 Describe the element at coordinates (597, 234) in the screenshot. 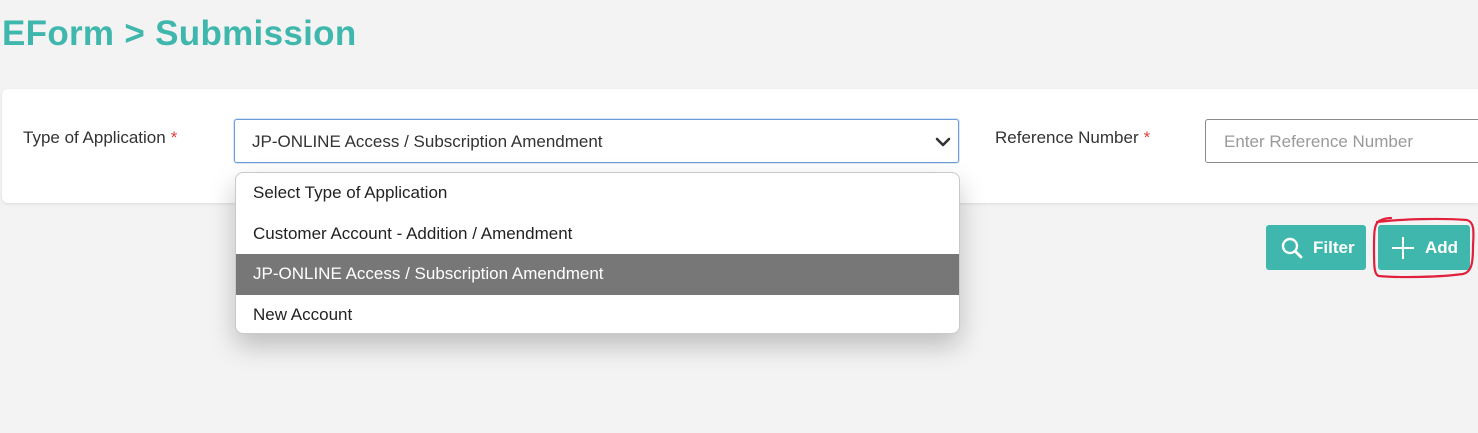

I see `option-customer-account: Customer Account - Addition / Amendment` at that location.